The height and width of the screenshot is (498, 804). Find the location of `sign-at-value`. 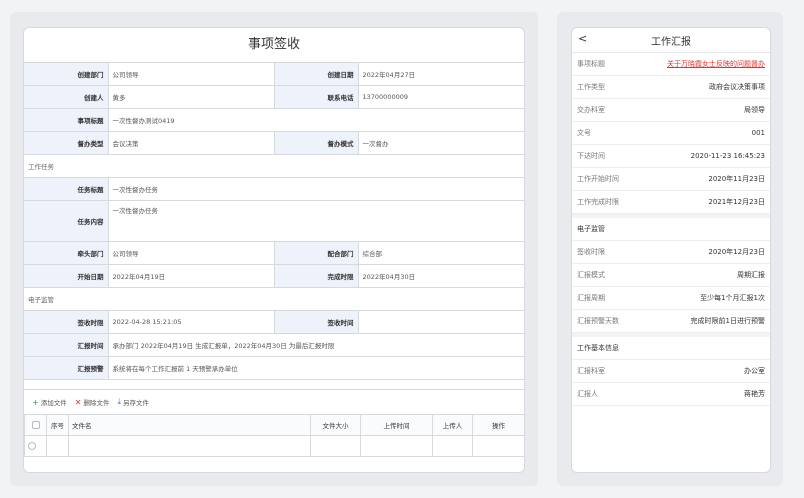

sign-at-value is located at coordinates (441, 322).